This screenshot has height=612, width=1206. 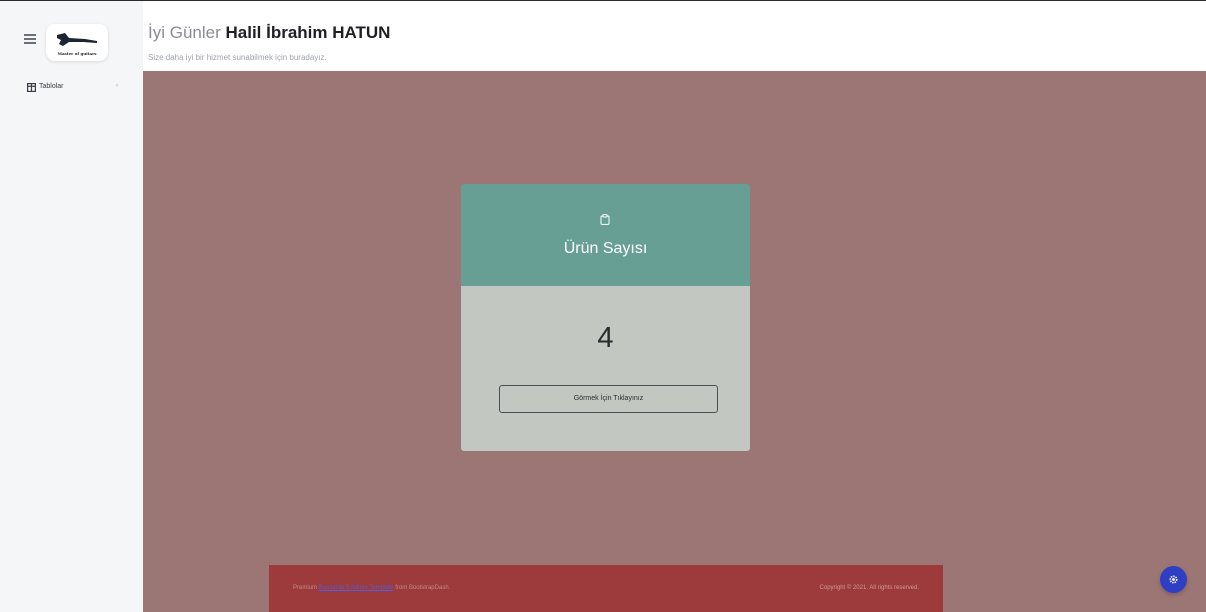 What do you see at coordinates (605, 235) in the screenshot?
I see `card-header: Ürün Sayısı` at bounding box center [605, 235].